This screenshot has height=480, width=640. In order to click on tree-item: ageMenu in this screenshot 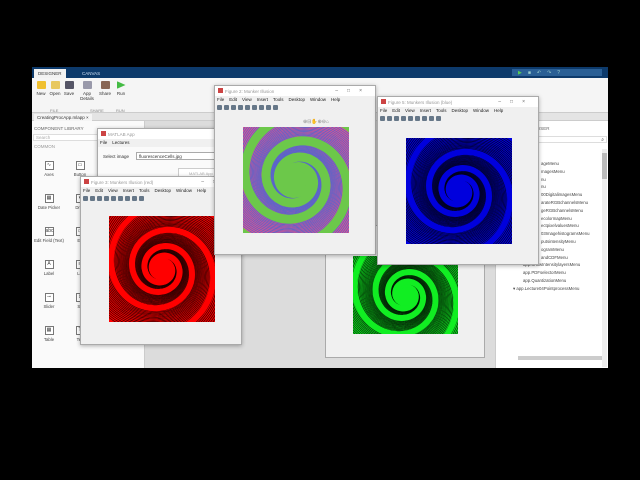, I will do `click(550, 163)`.